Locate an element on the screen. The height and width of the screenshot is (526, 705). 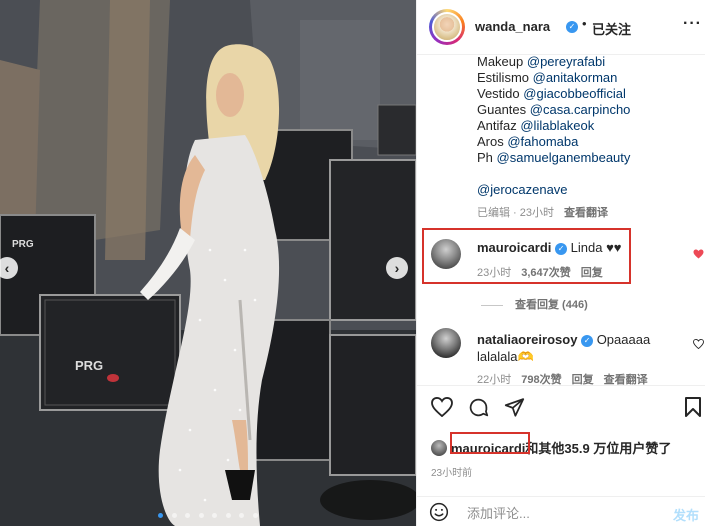
caption-translate-link: 查看翻译 is located at coordinates (586, 213).